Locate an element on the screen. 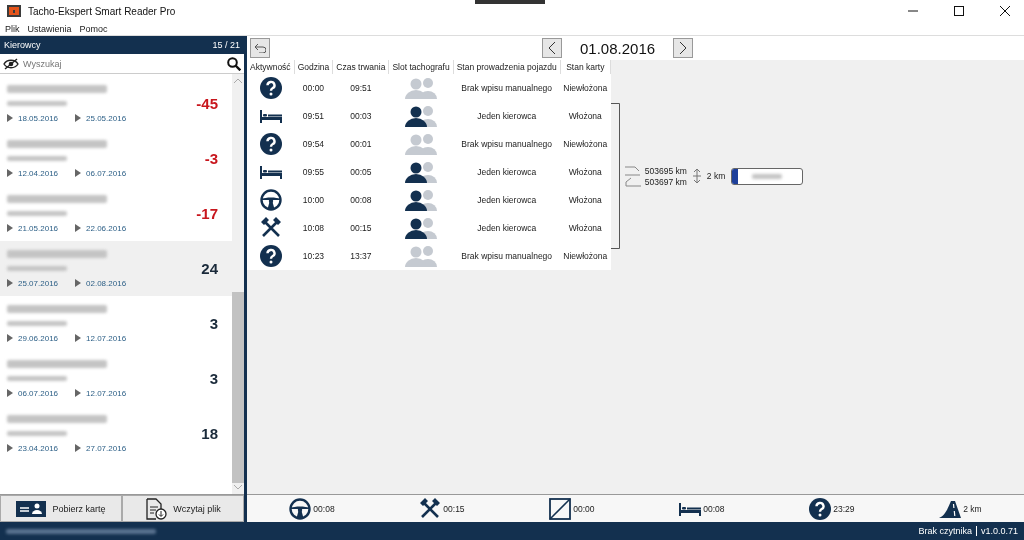 This screenshot has height=540, width=1024. previous-day-button is located at coordinates (552, 48).